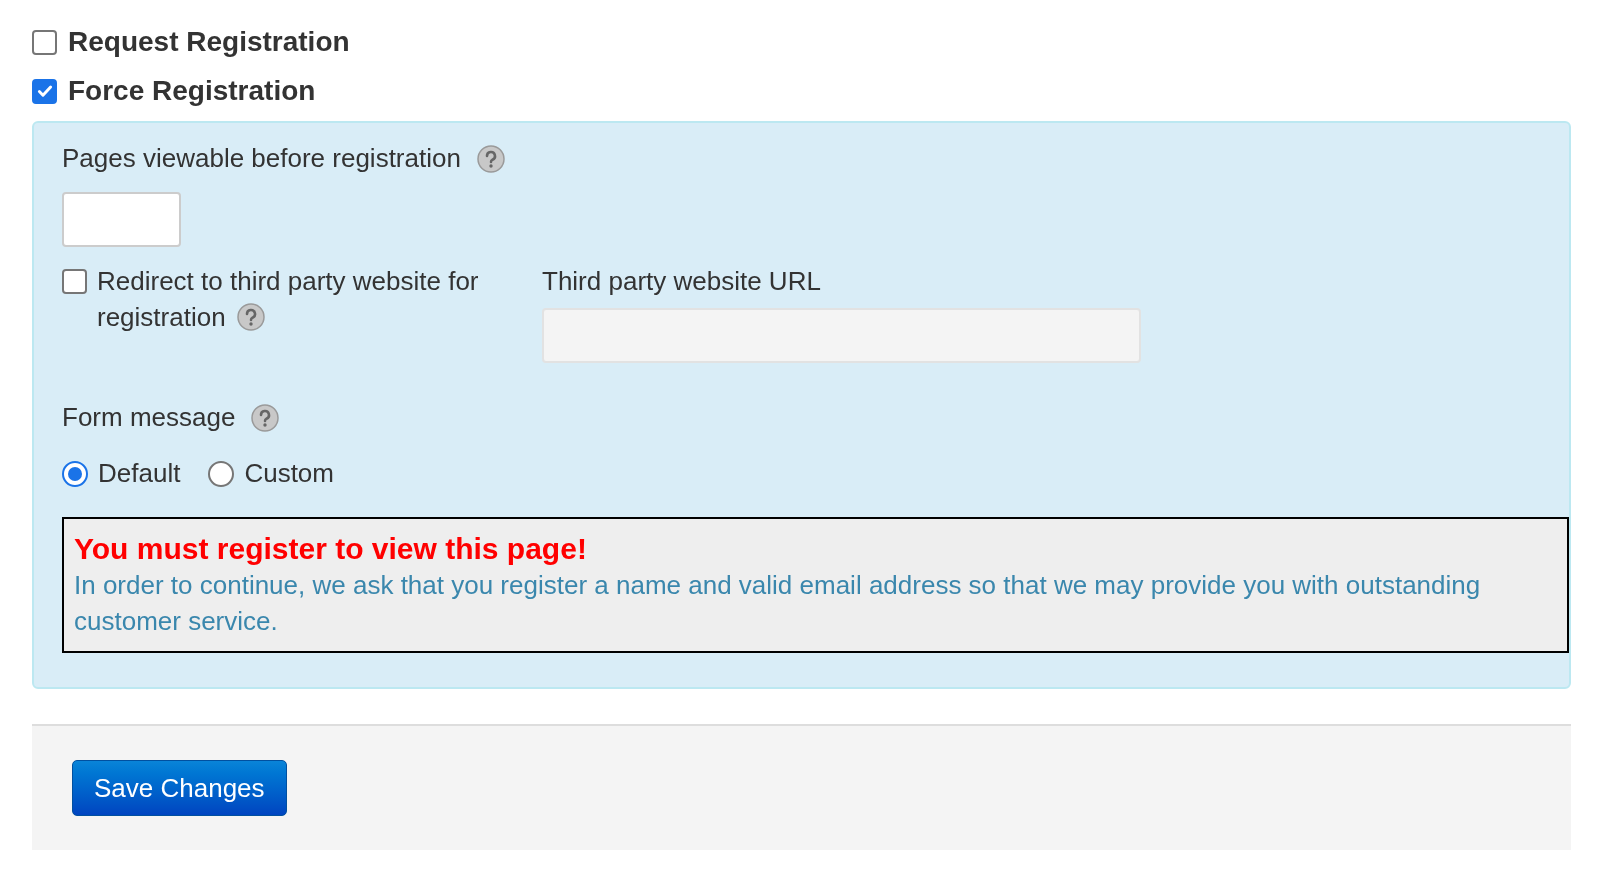 The height and width of the screenshot is (872, 1604). I want to click on field-label: Third party website URL, so click(681, 281).